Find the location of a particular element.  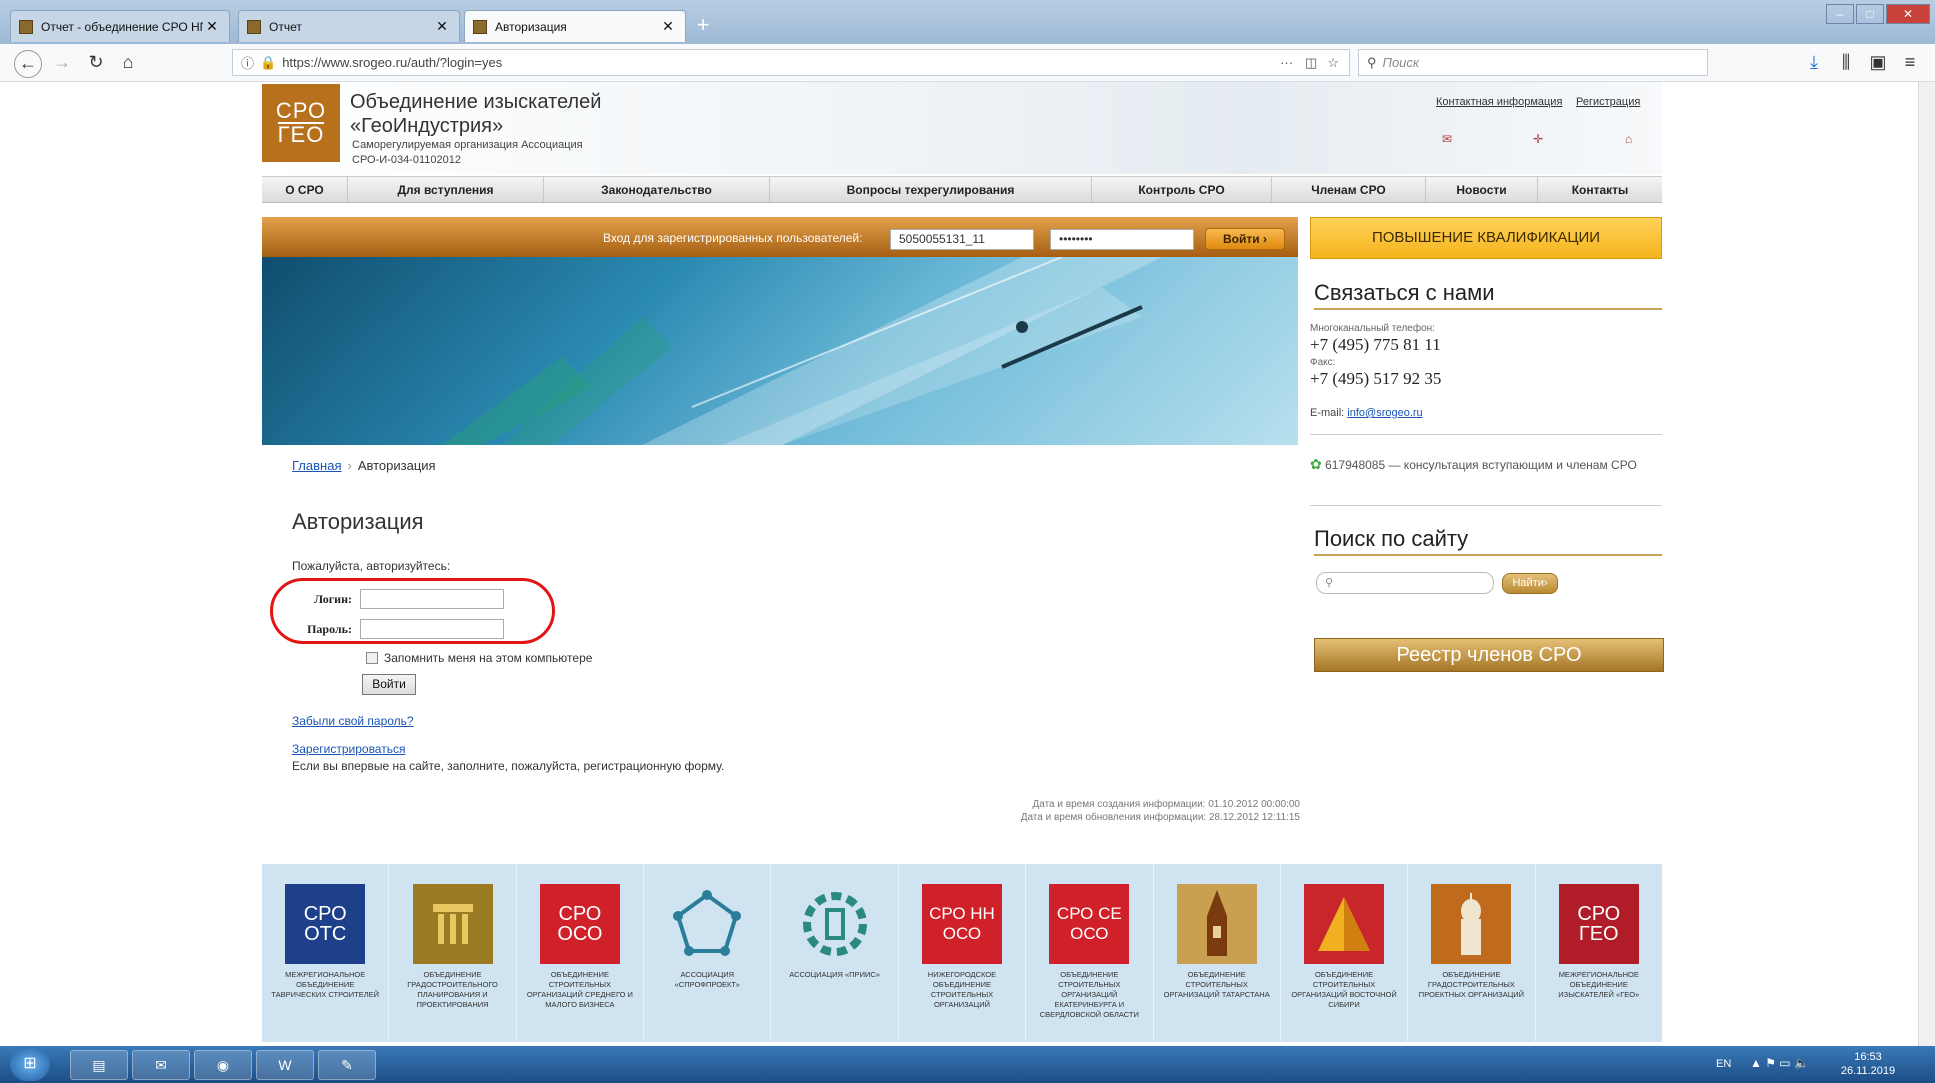

divider is located at coordinates (1486, 505).